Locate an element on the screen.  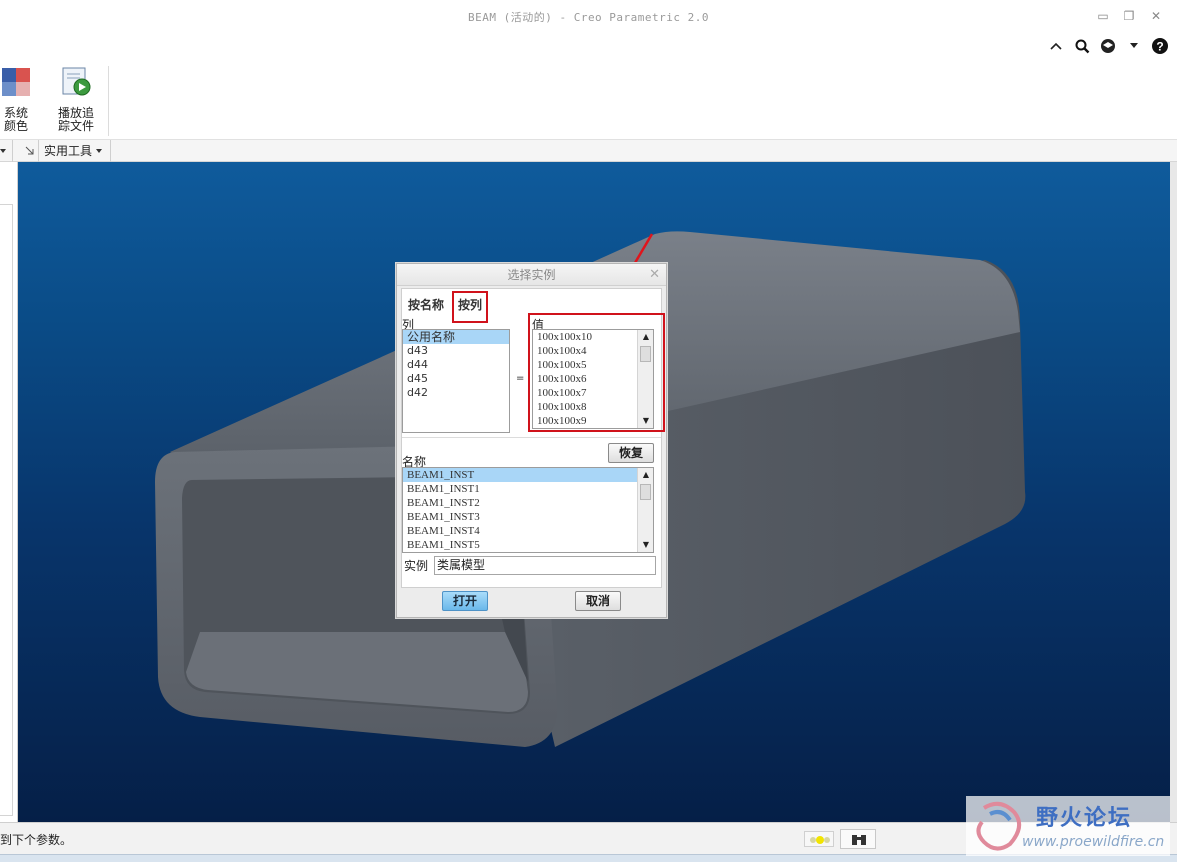
help-icon: ? is located at coordinates (1160, 46).